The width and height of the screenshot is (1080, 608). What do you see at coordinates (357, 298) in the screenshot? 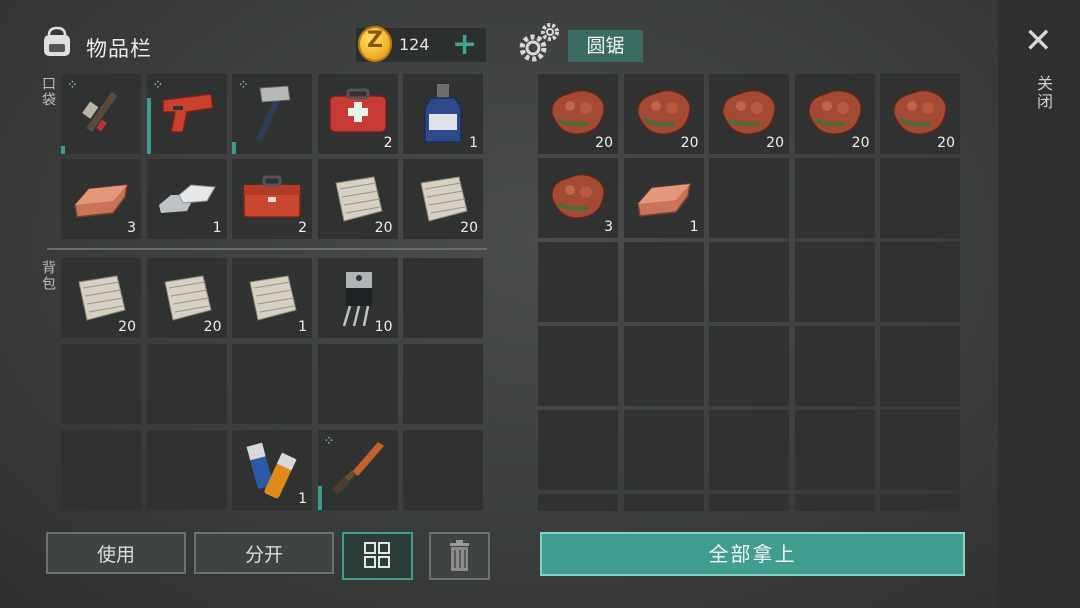
I see `inventory.backpack_slots-slot: 10` at bounding box center [357, 298].